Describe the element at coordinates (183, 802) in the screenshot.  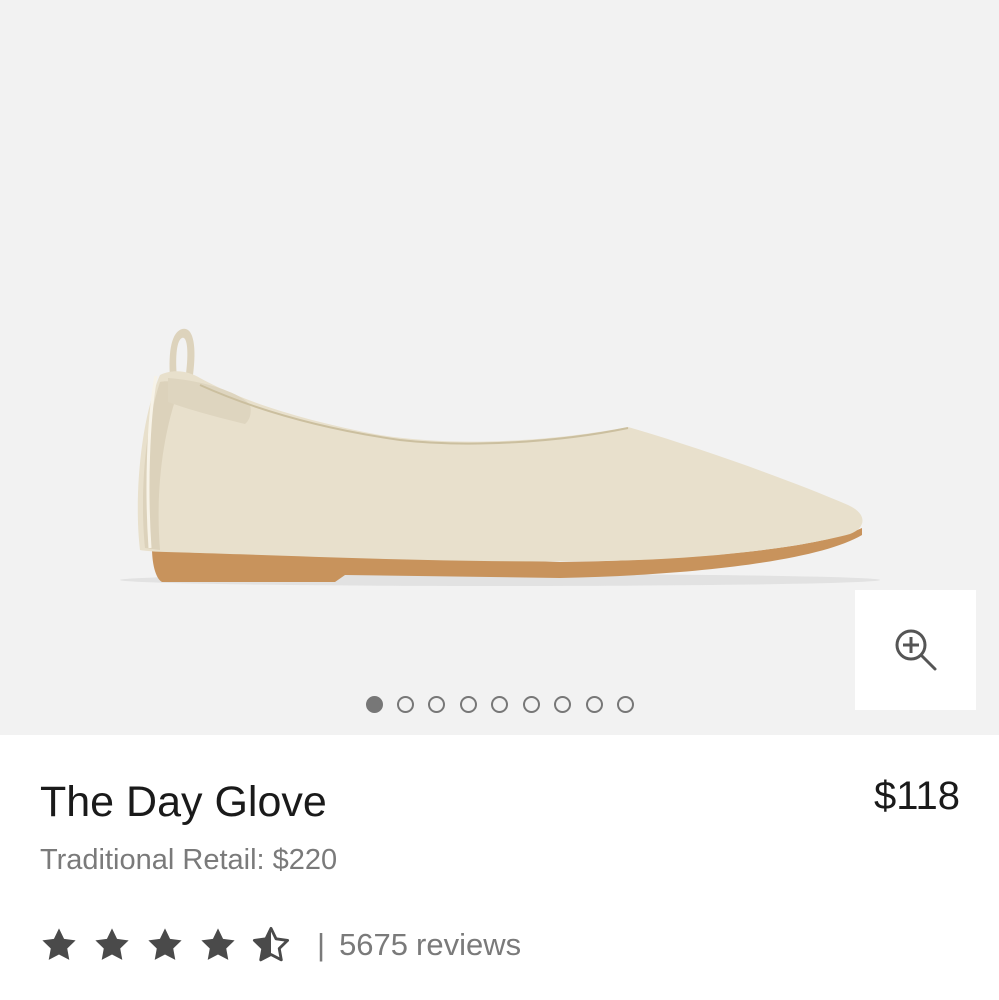
I see `product-title: The Day Glove` at that location.